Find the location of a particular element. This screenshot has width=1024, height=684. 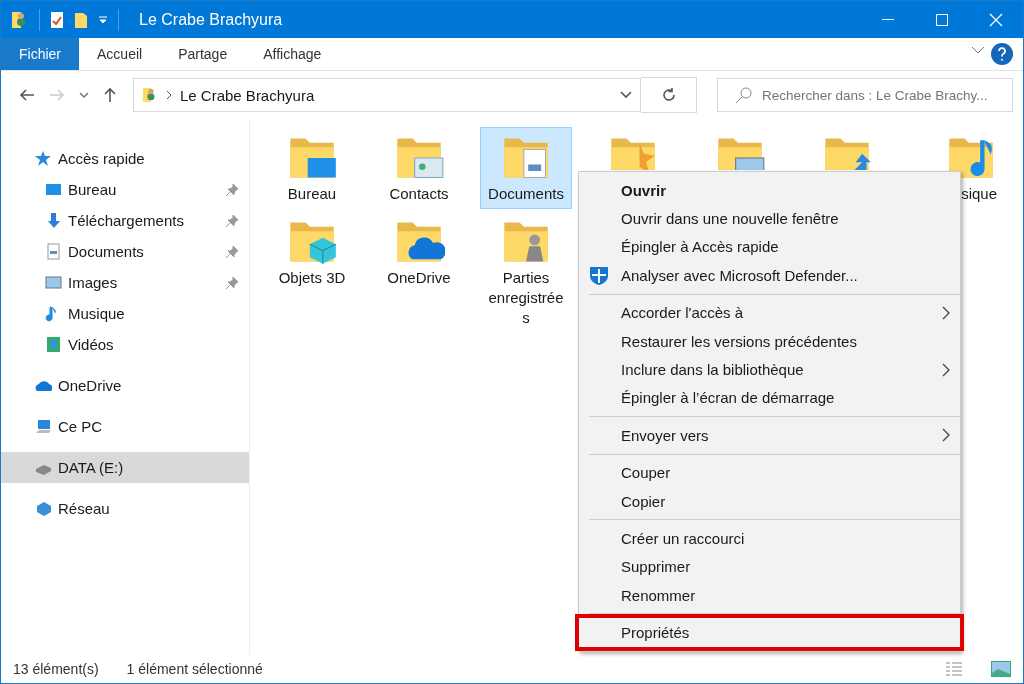

expand-ribbon-icon is located at coordinates (978, 50).